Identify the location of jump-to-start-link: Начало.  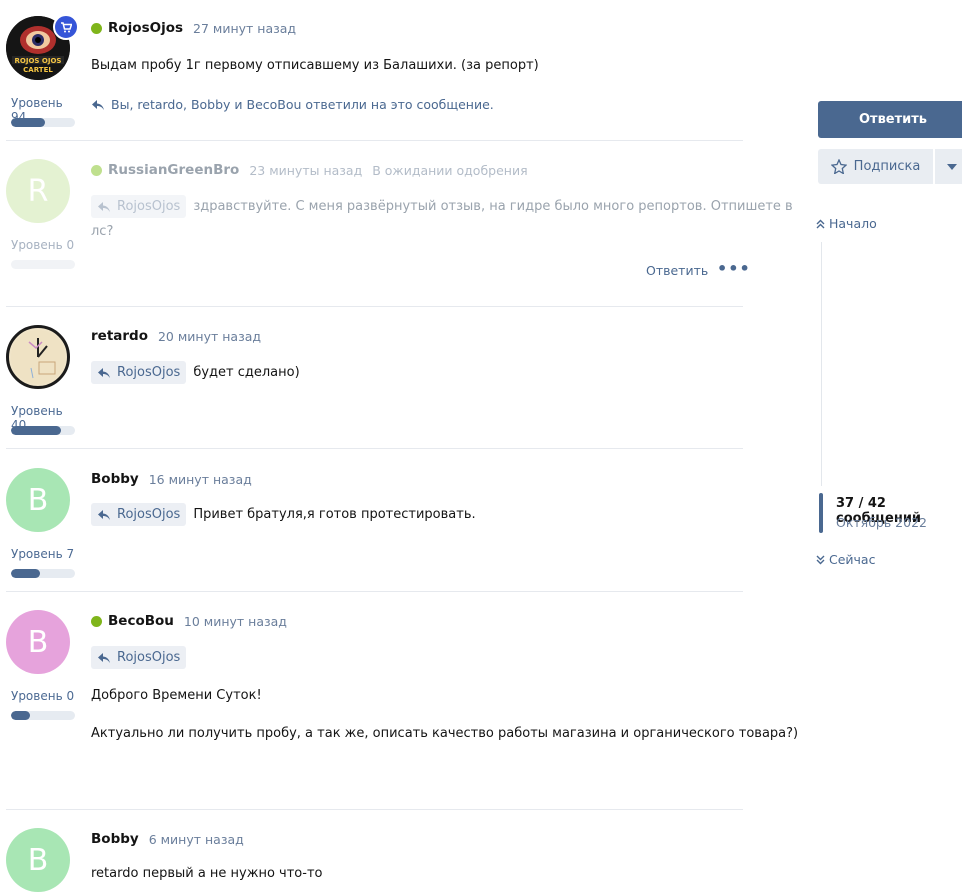
(846, 223).